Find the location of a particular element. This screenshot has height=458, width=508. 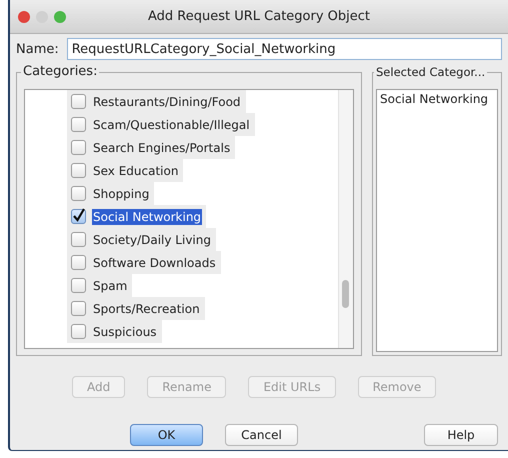

help-button: Help is located at coordinates (461, 435).